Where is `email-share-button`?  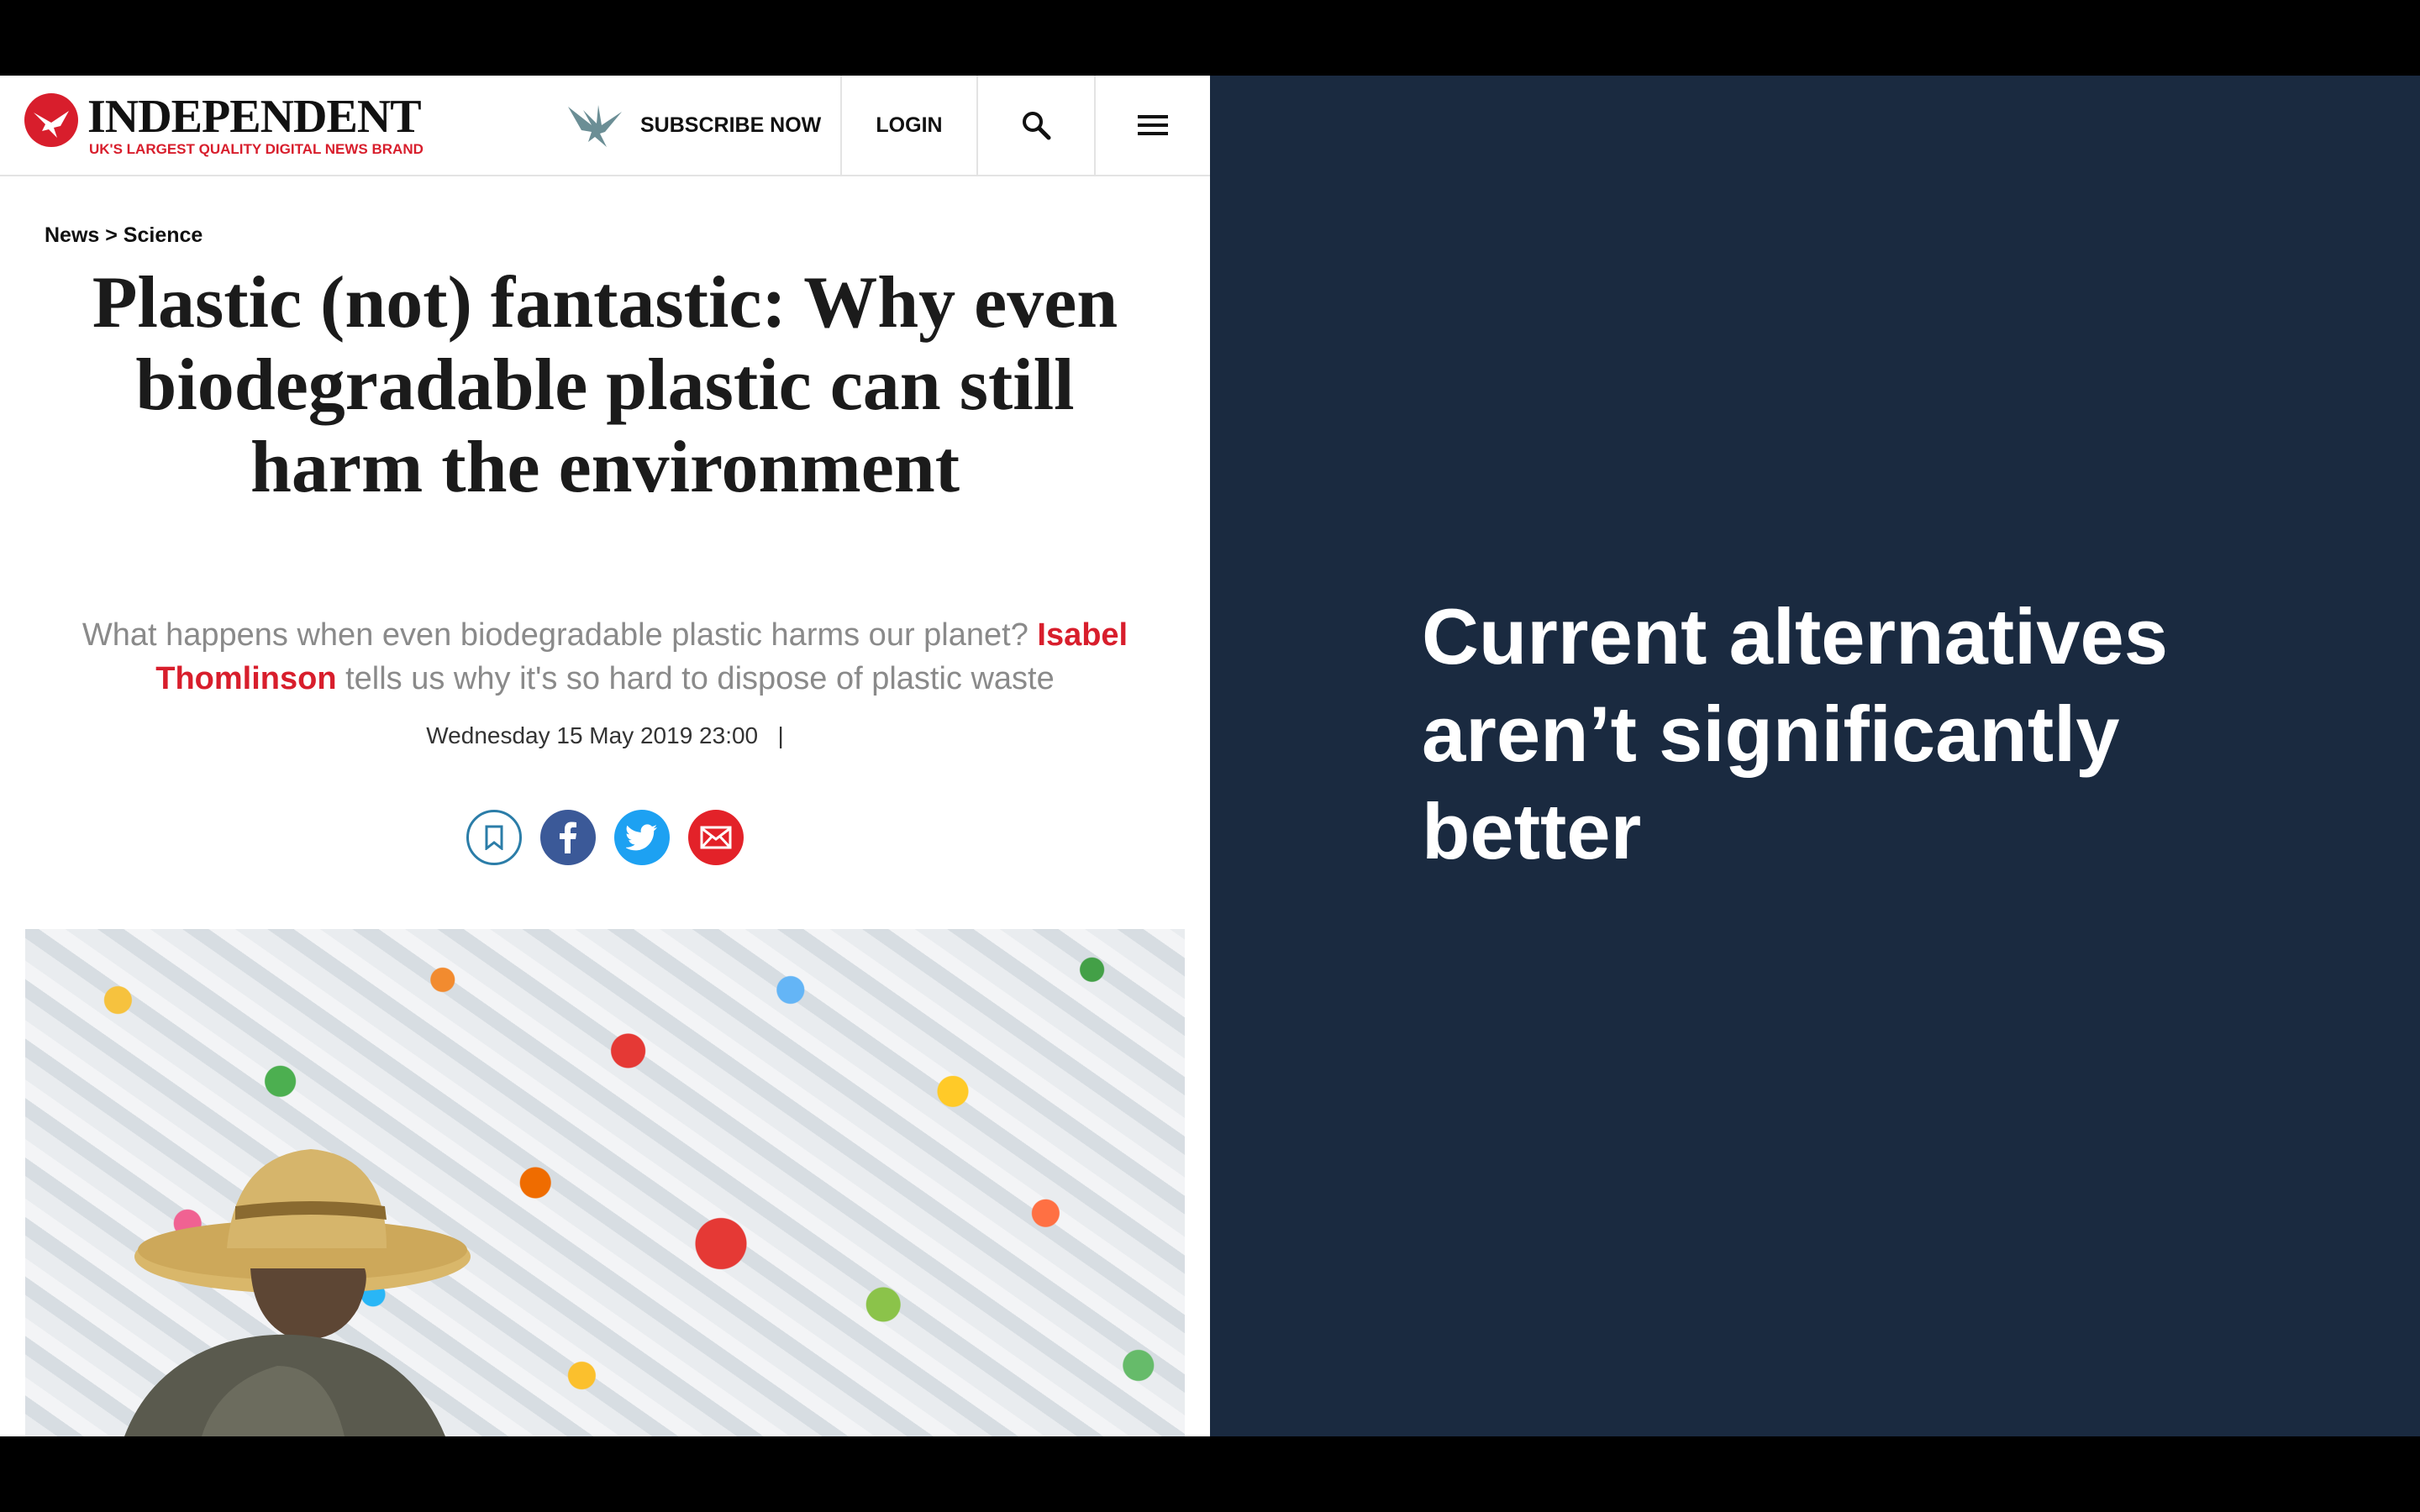 email-share-button is located at coordinates (716, 837).